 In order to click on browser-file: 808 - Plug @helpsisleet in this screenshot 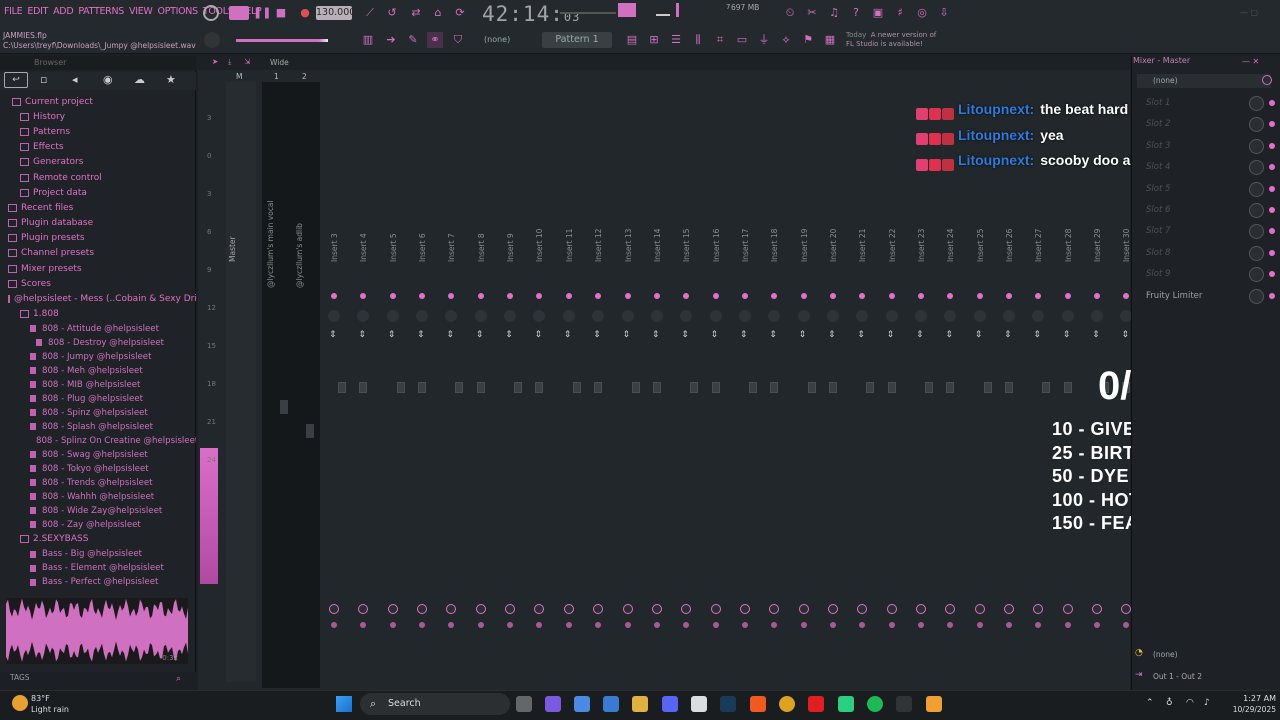, I will do `click(98, 399)`.